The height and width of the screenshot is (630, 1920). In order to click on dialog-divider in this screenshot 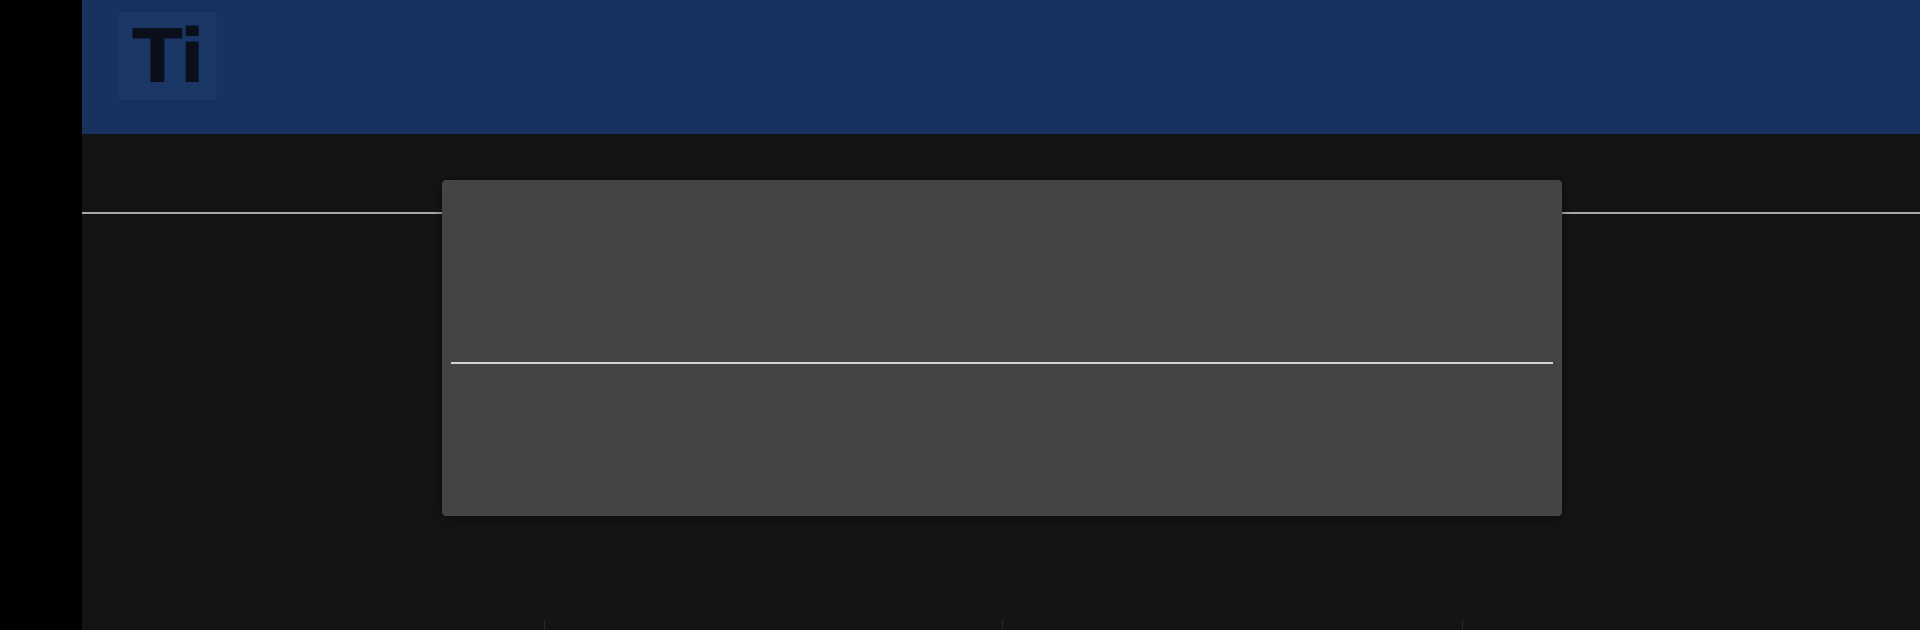, I will do `click(1002, 363)`.